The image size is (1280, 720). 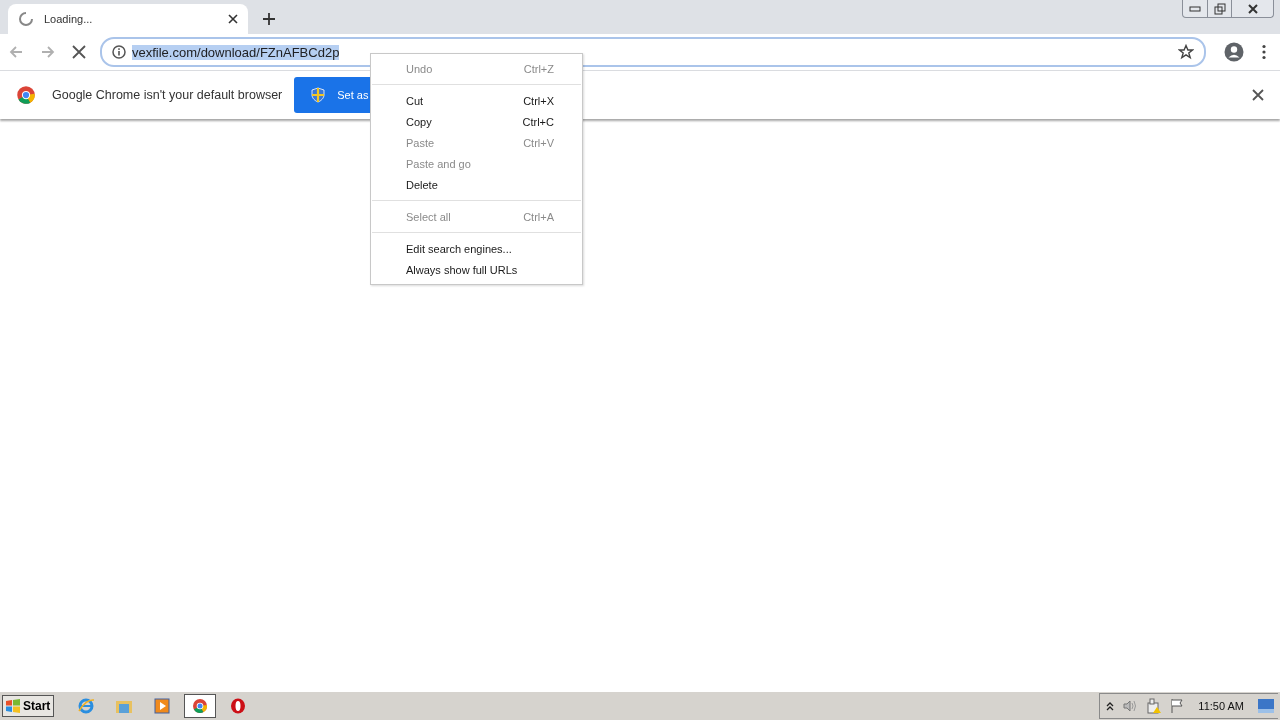 What do you see at coordinates (538, 216) in the screenshot?
I see `shortcut-text: Ctrl+A` at bounding box center [538, 216].